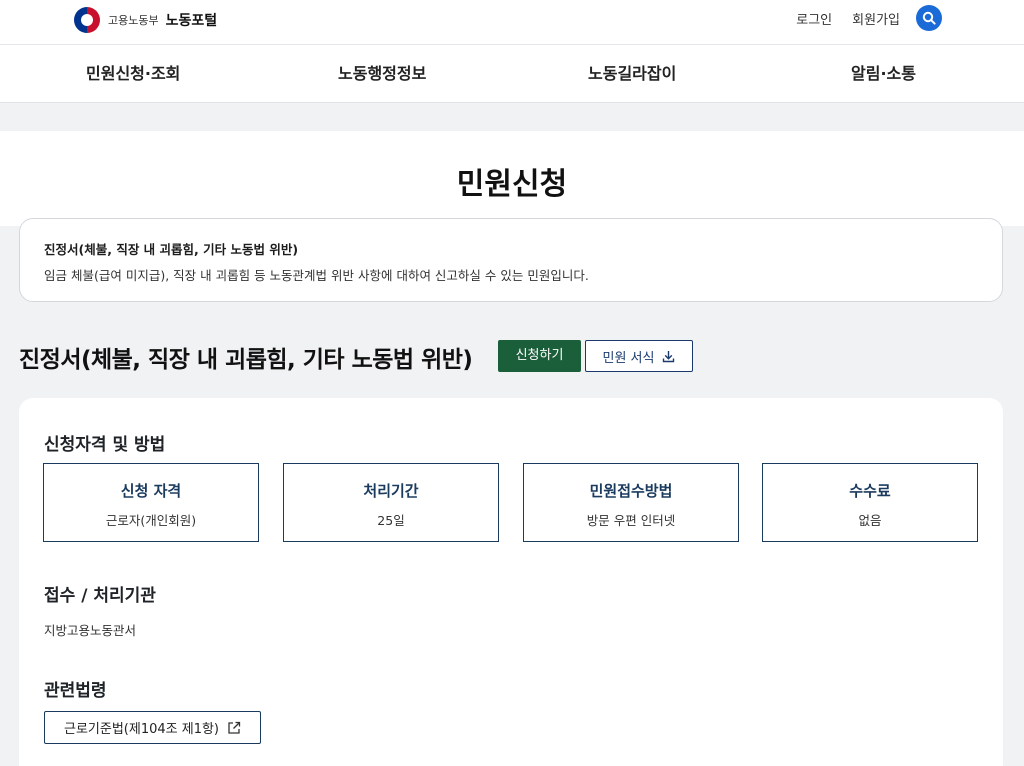 The width and height of the screenshot is (1024, 766). What do you see at coordinates (100, 596) in the screenshot?
I see `agency-heading: 접수 / 처리기관` at bounding box center [100, 596].